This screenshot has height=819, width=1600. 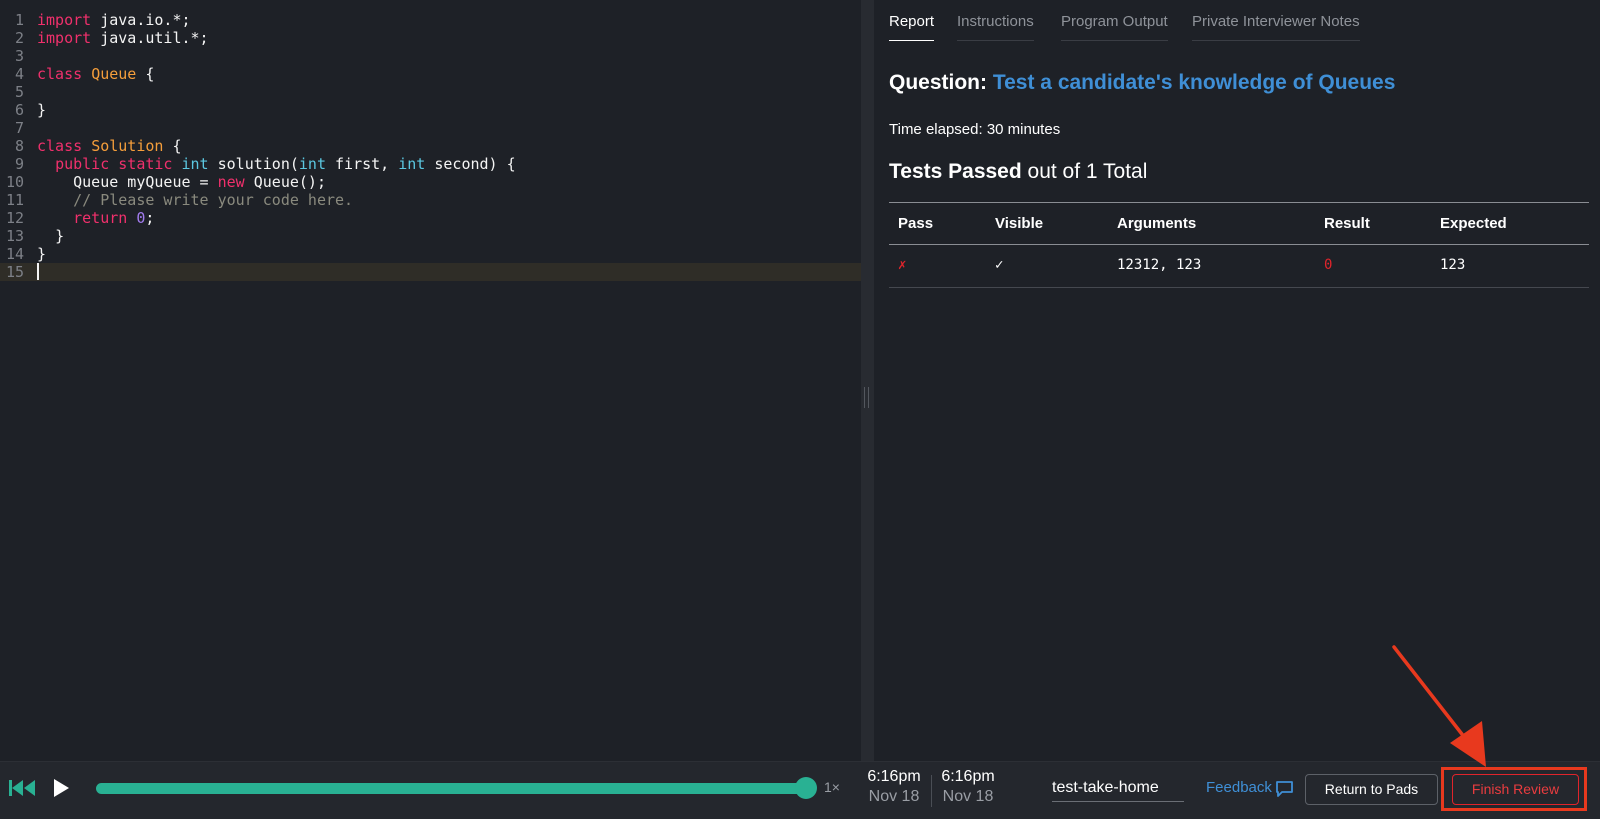 I want to click on line-number: 14, so click(x=14, y=254).